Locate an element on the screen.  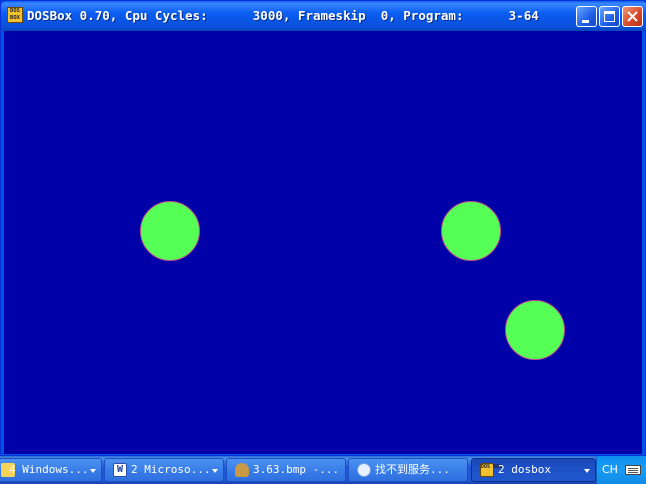
taskbar-item-label: 2 dosbox is located at coordinates (524, 469).